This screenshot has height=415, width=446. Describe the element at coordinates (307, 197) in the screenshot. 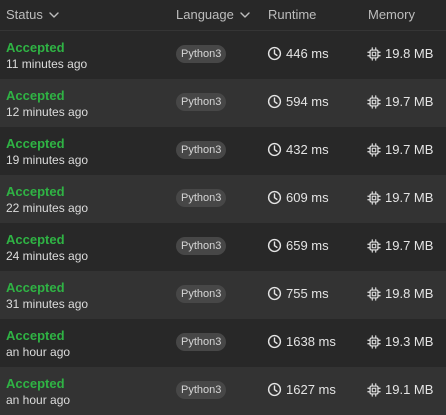

I see `runtime-value: 609 ms` at that location.